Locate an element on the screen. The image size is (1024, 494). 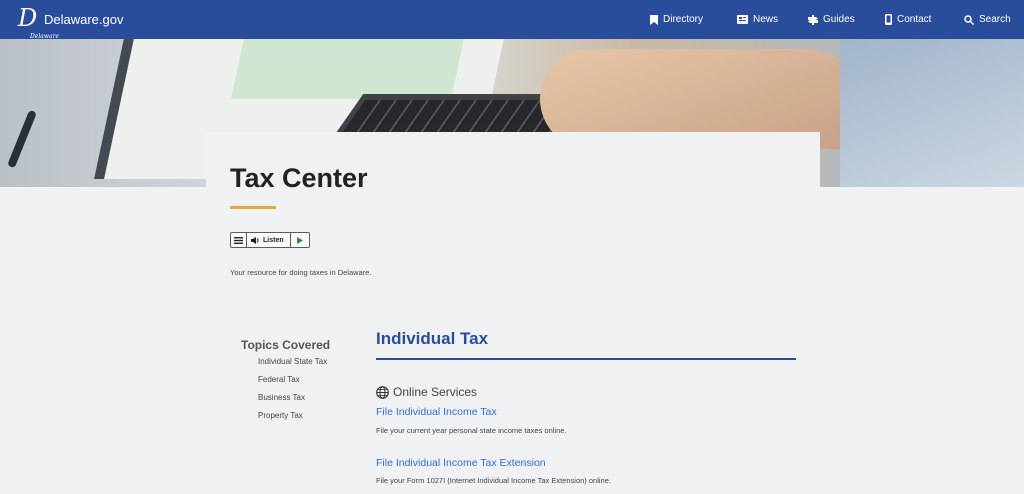
nav-directory-label: Directory is located at coordinates (683, 19).